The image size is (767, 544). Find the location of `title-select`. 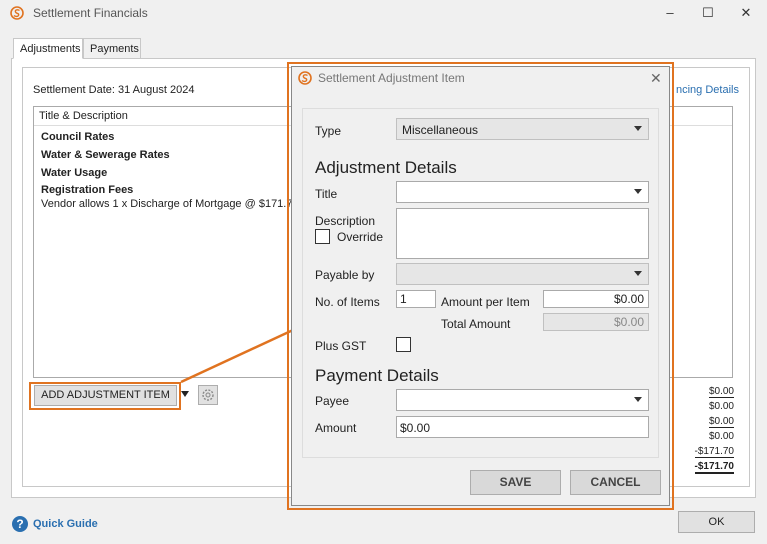

title-select is located at coordinates (522, 192).